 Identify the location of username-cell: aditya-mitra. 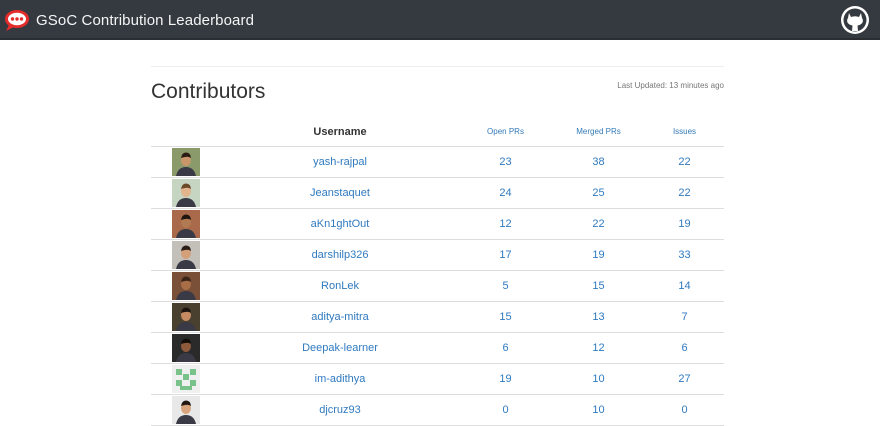
(340, 317).